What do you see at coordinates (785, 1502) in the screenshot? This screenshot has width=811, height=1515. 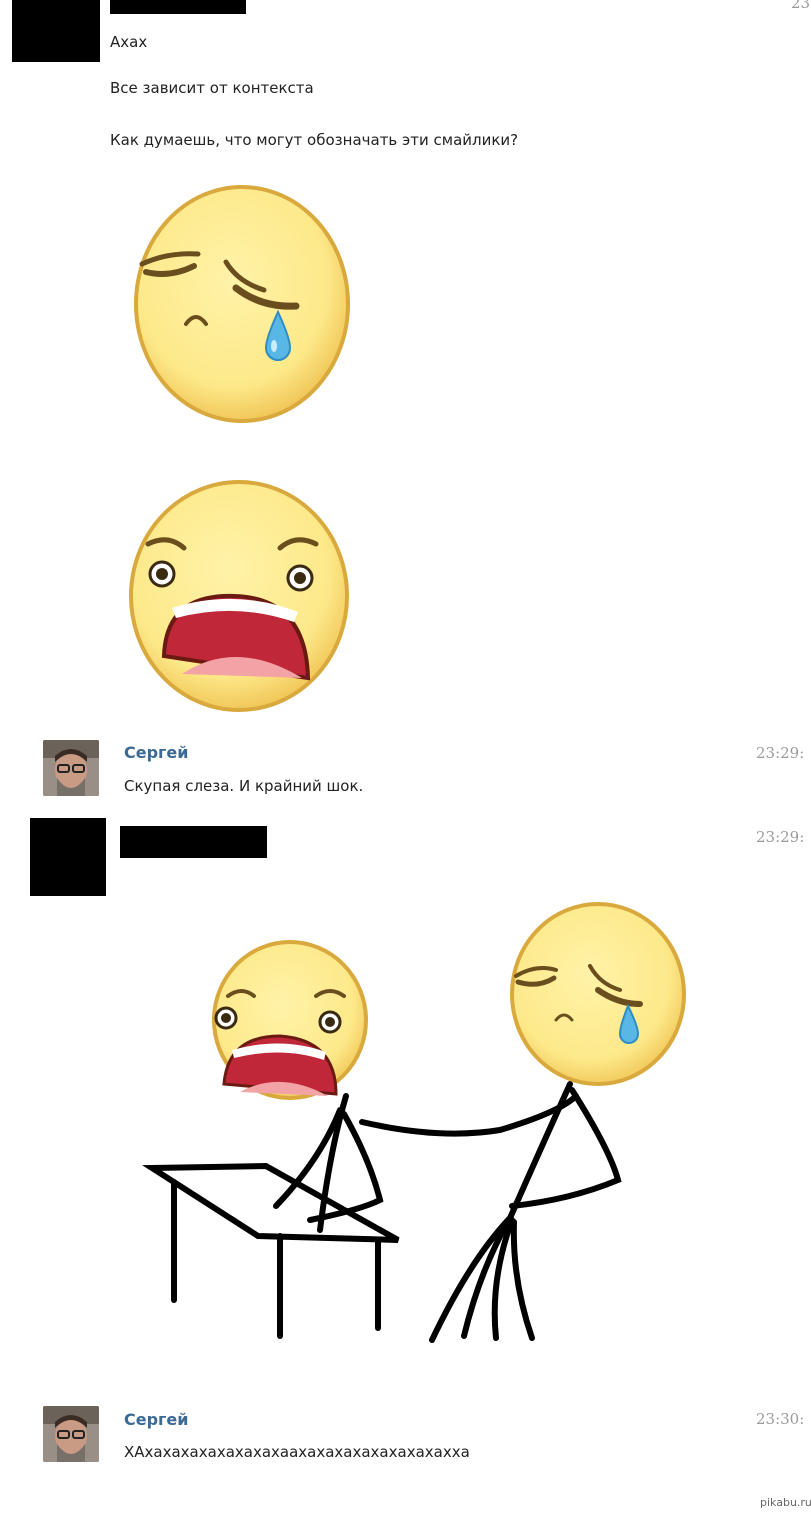 I see `watermark: pikabu.ru` at bounding box center [785, 1502].